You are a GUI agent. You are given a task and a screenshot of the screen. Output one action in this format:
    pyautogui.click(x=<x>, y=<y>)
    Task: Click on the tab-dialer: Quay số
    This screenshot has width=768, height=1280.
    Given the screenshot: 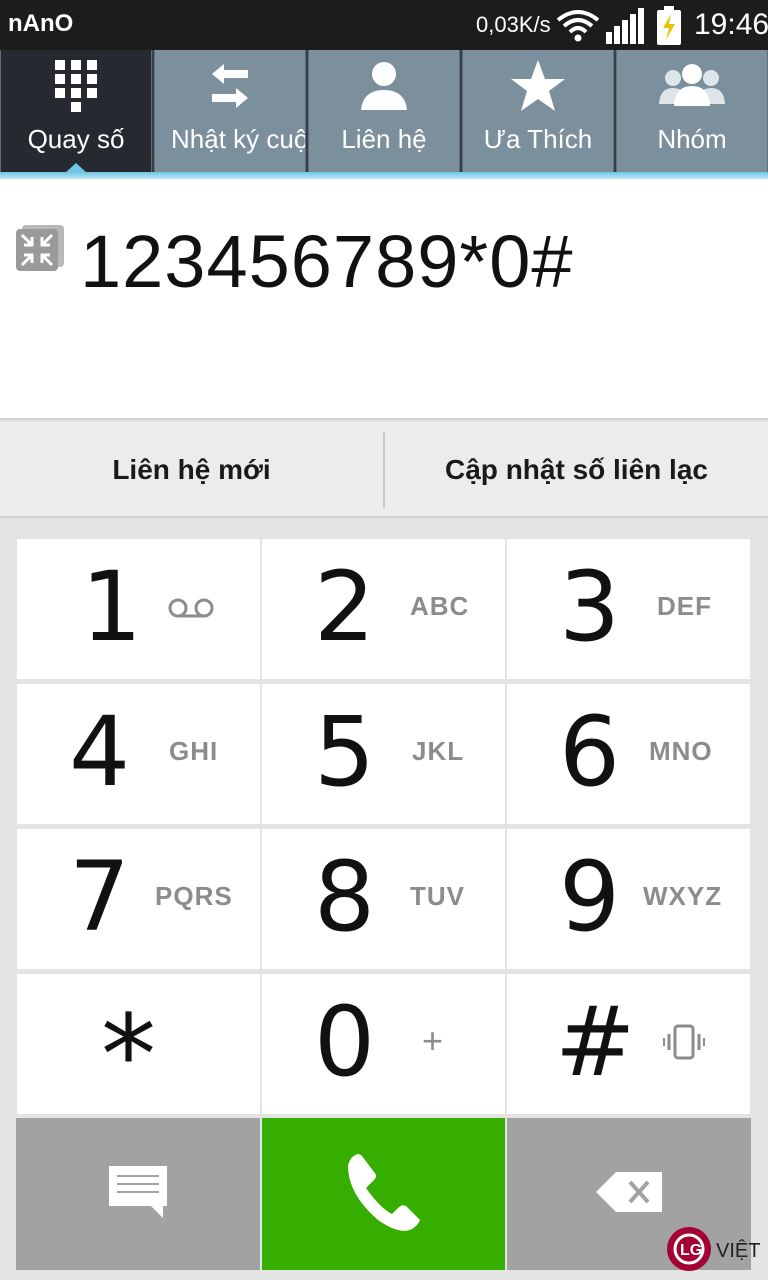 What is the action you would take?
    pyautogui.click(x=76, y=111)
    